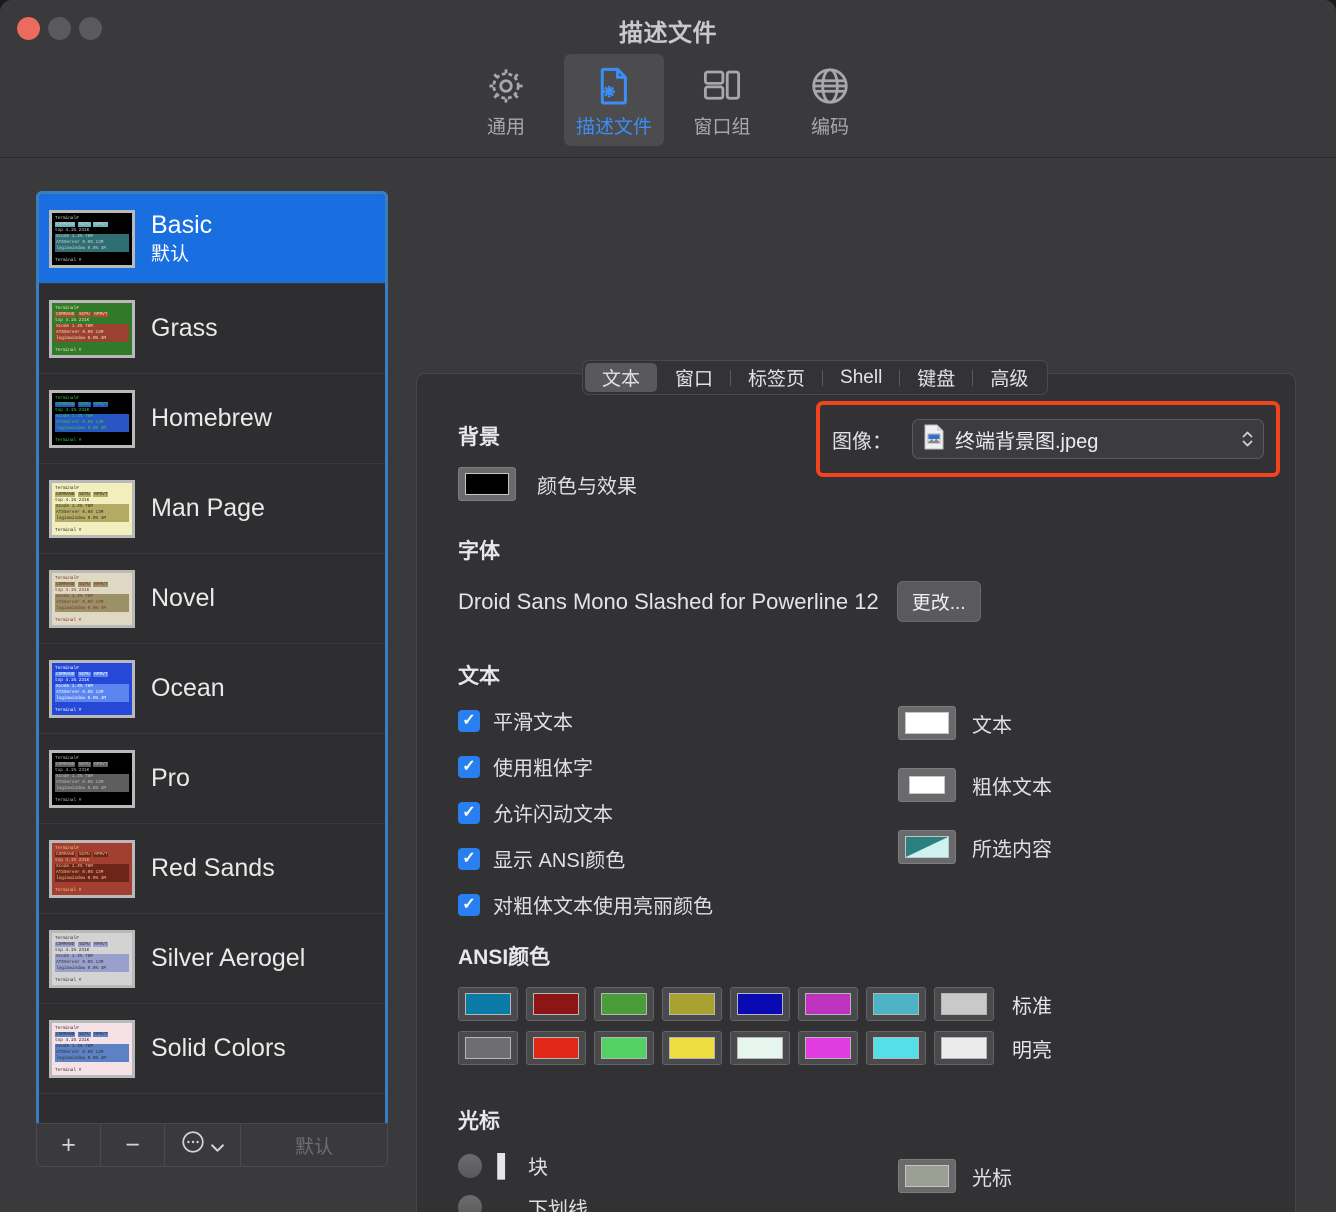 The height and width of the screenshot is (1212, 1336). I want to click on tab-窗口: 窗口, so click(694, 377).